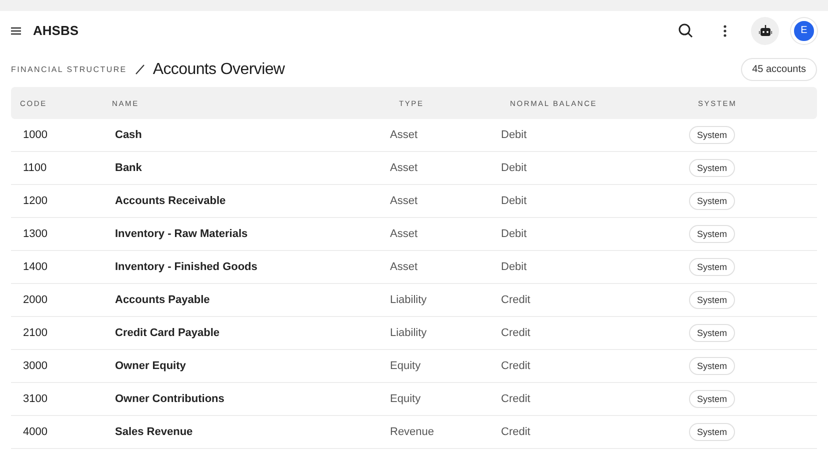 Image resolution: width=828 pixels, height=466 pixels. What do you see at coordinates (219, 69) in the screenshot?
I see `page-title: Accounts Overview` at bounding box center [219, 69].